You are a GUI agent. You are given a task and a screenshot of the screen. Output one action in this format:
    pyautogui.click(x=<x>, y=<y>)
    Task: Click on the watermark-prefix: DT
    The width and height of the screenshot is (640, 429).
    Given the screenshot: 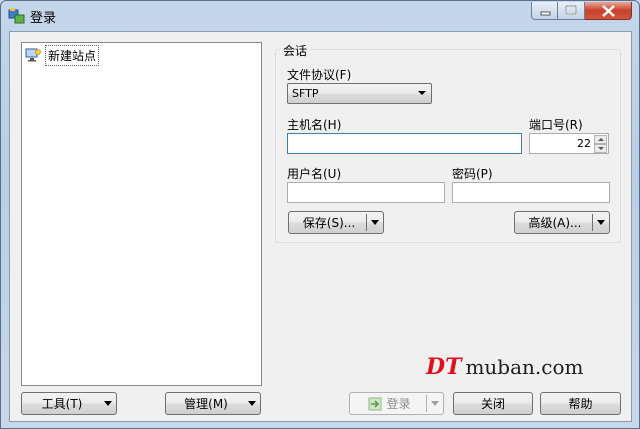 What is the action you would take?
    pyautogui.click(x=444, y=367)
    